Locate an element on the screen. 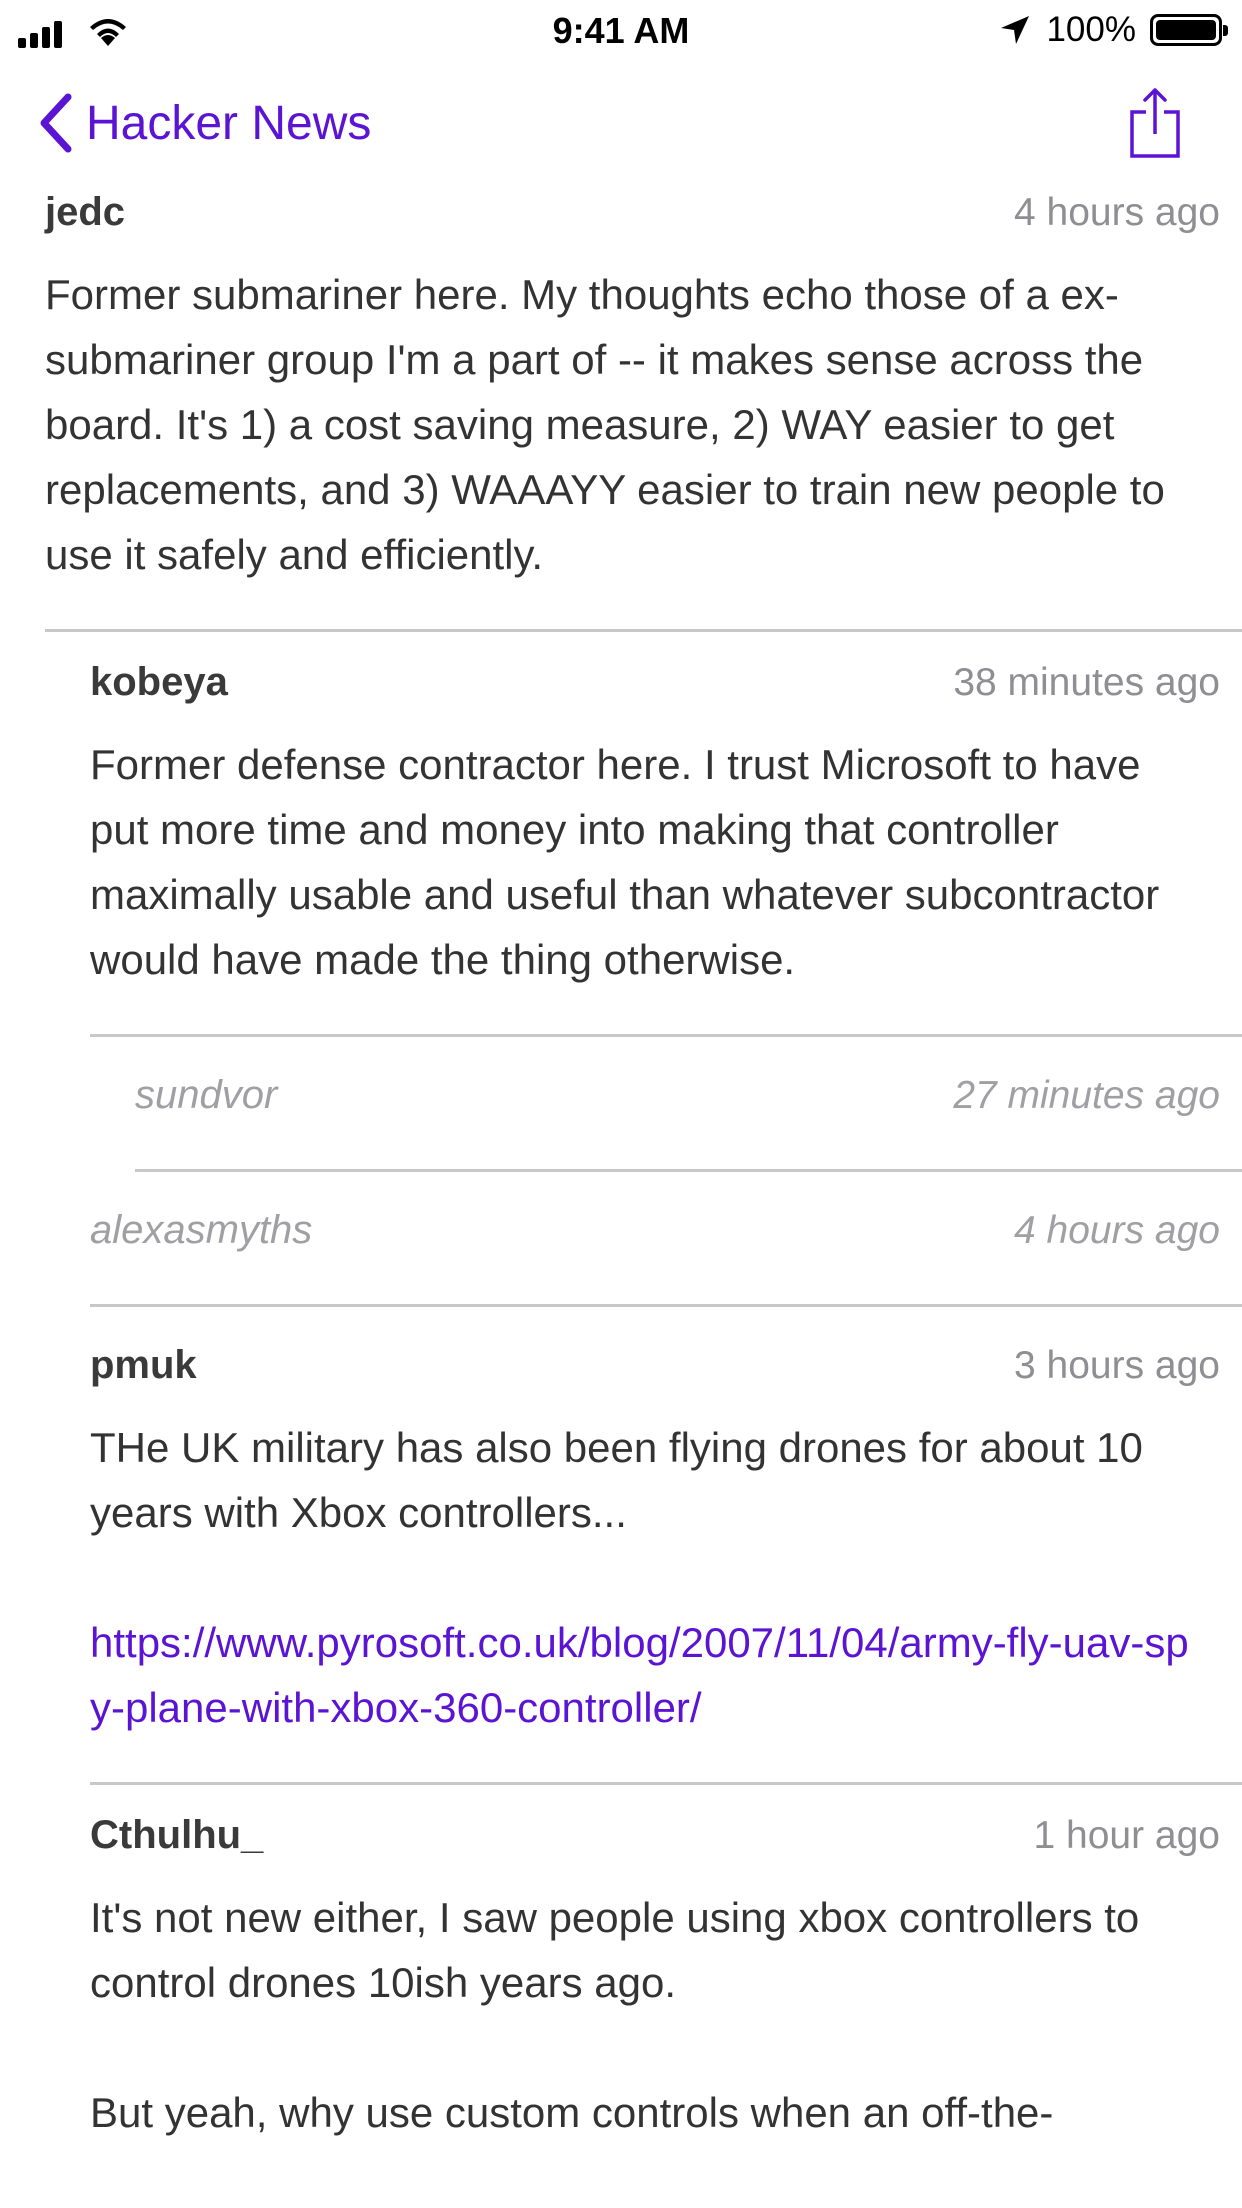 The image size is (1242, 2208). comment-author: sundvor is located at coordinates (206, 1095).